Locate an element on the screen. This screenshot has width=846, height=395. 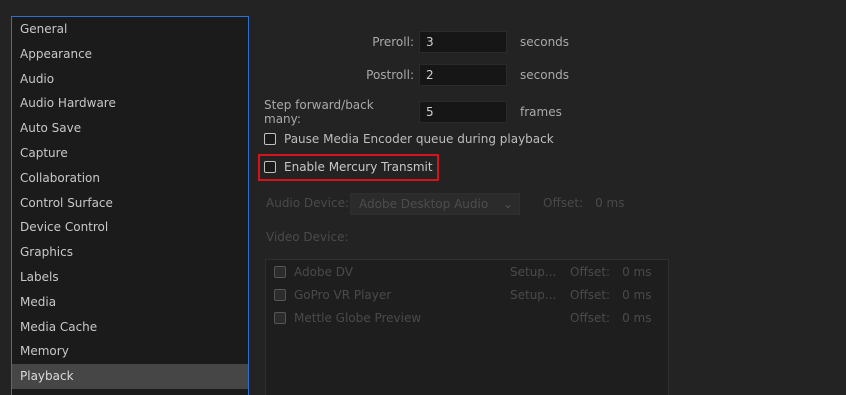
list-item: Adobe DV Setup... Offset: 0 ms is located at coordinates (469, 272).